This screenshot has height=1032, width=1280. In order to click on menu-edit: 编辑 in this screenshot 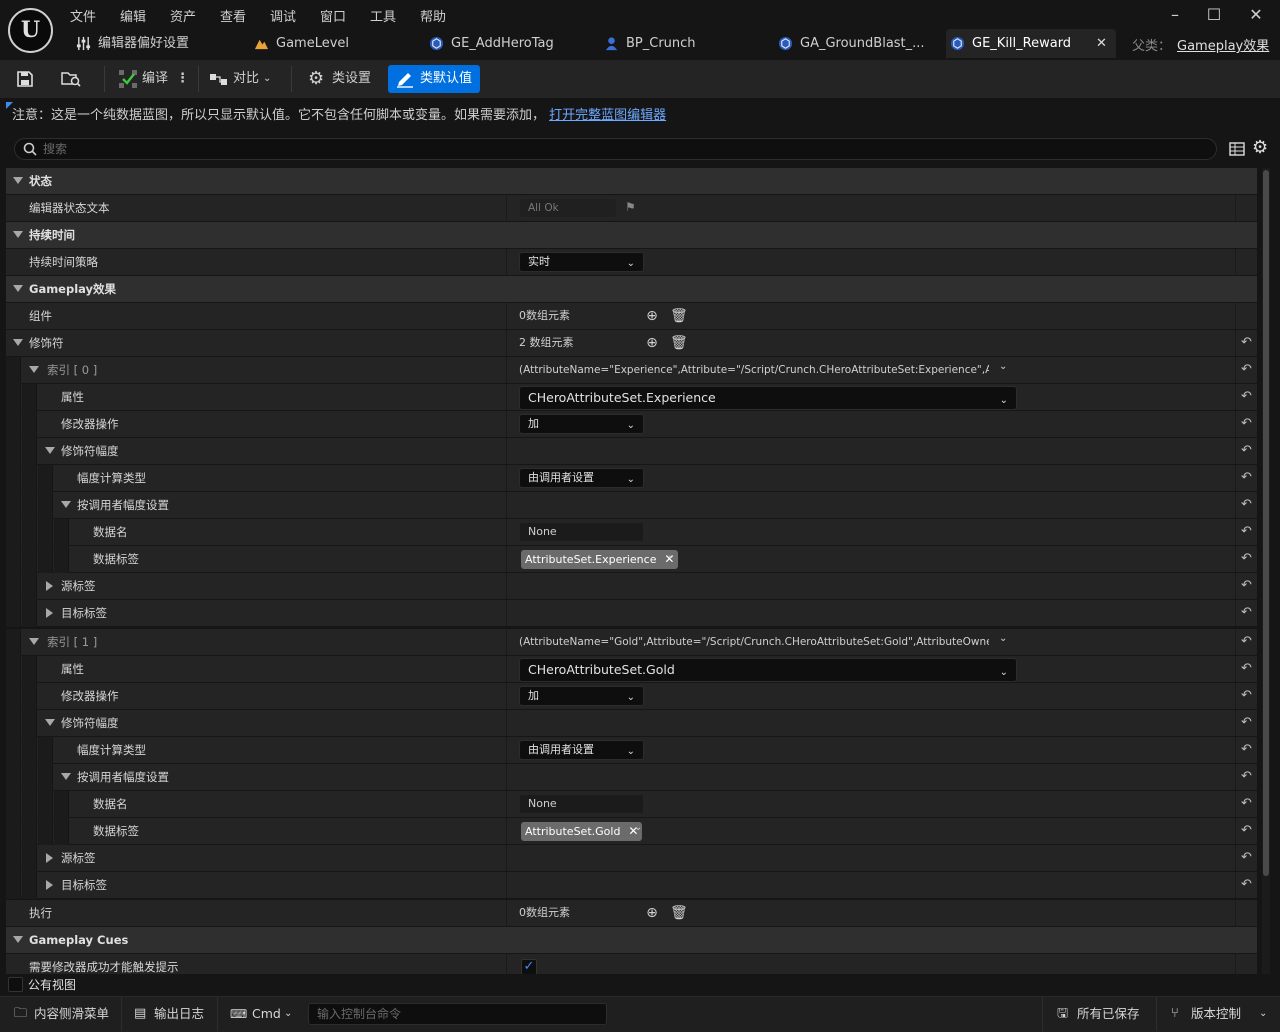, I will do `click(133, 15)`.